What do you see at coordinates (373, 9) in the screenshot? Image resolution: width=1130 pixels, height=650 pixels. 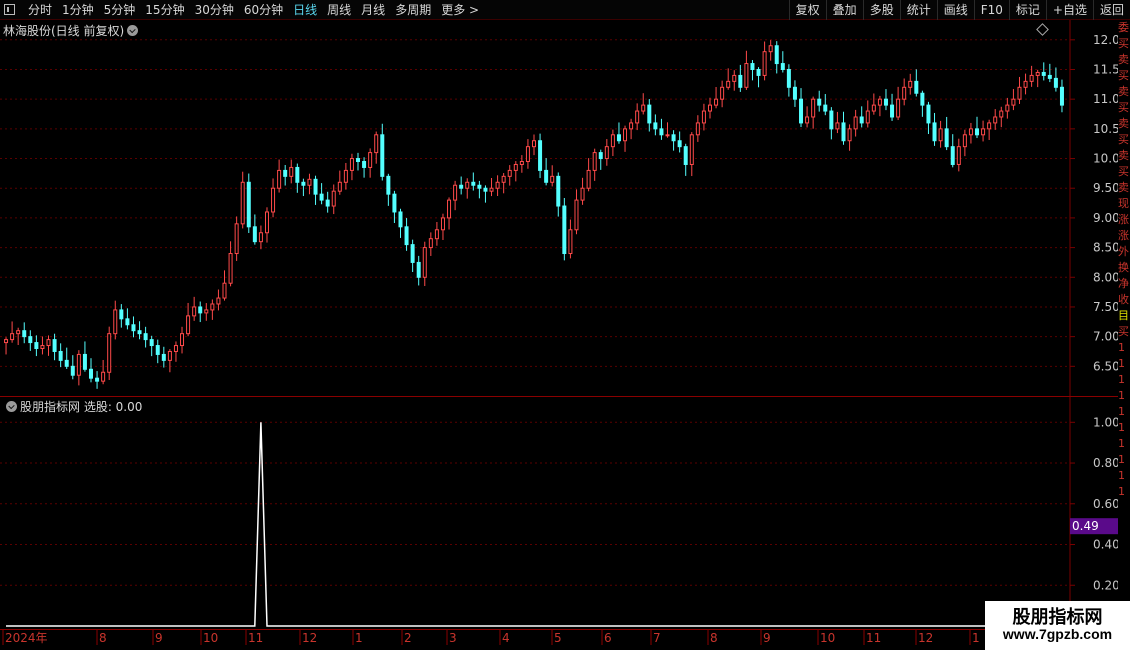 I see `period-tab: 月线` at bounding box center [373, 9].